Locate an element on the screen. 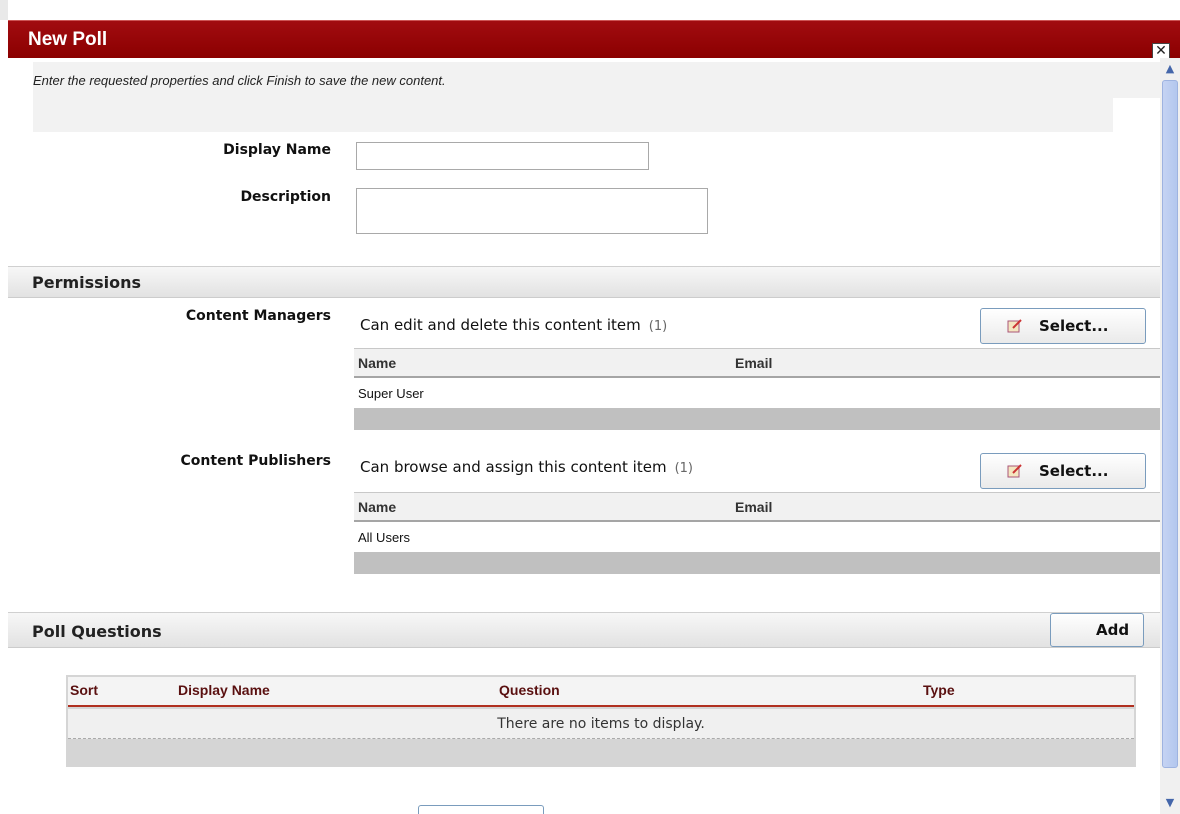 The image size is (1180, 814). content-publishers-text: Can browse and assign this content item is located at coordinates (513, 467).